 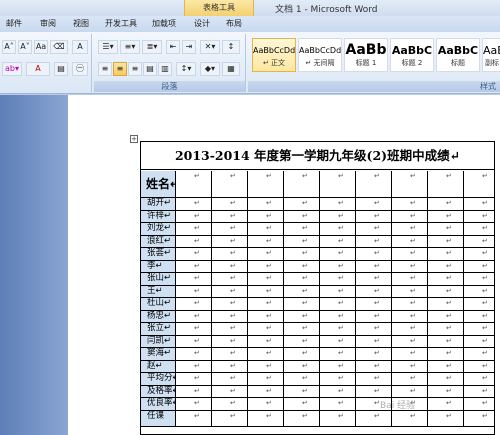 What do you see at coordinates (158, 204) in the screenshot?
I see `name-cell: 胡开↵` at bounding box center [158, 204].